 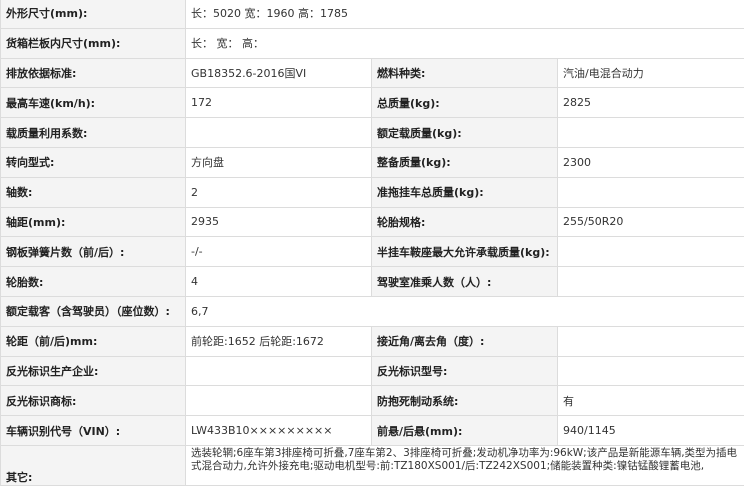 What do you see at coordinates (93, 133) in the screenshot?
I see `spec-label: 载质量利用系数:` at bounding box center [93, 133].